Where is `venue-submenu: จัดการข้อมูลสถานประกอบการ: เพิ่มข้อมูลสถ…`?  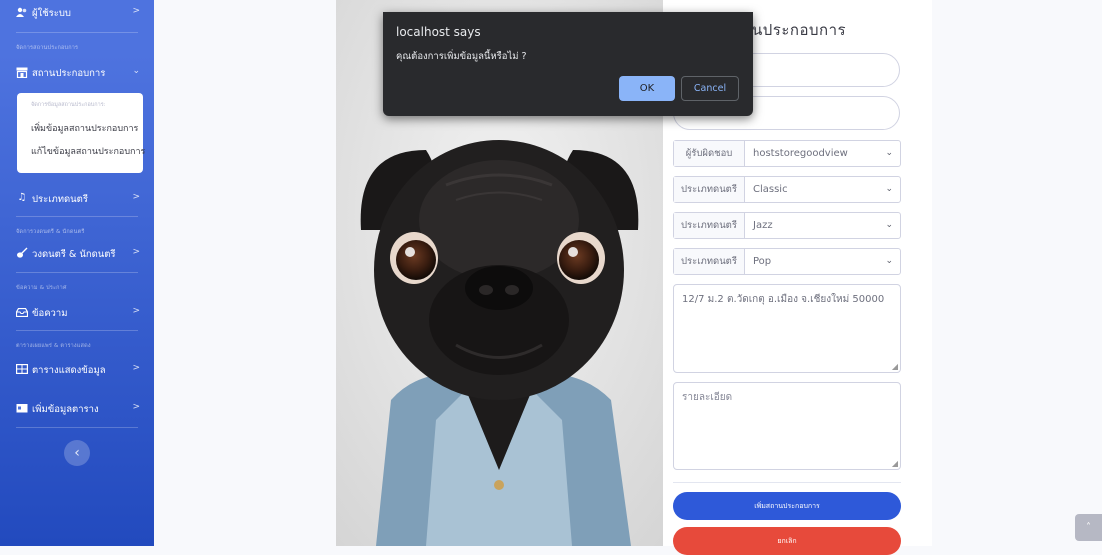
venue-submenu: จัดการข้อมูลสถานประกอบการ: เพิ่มข้อมูลสถ… is located at coordinates (81, 133).